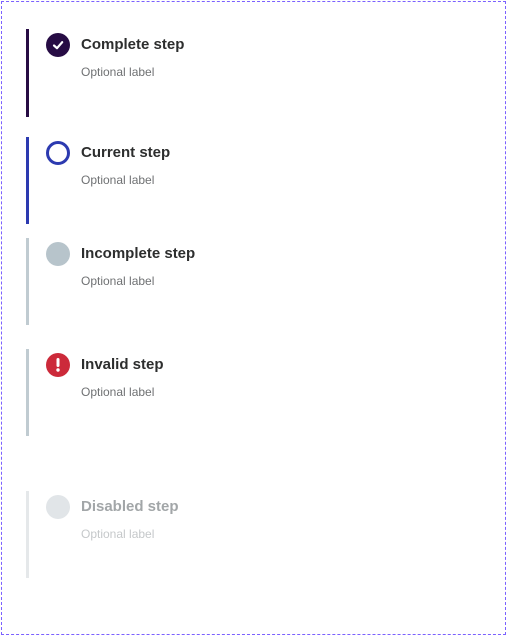 The width and height of the screenshot is (509, 638). I want to click on empty-circle-icon, so click(58, 153).